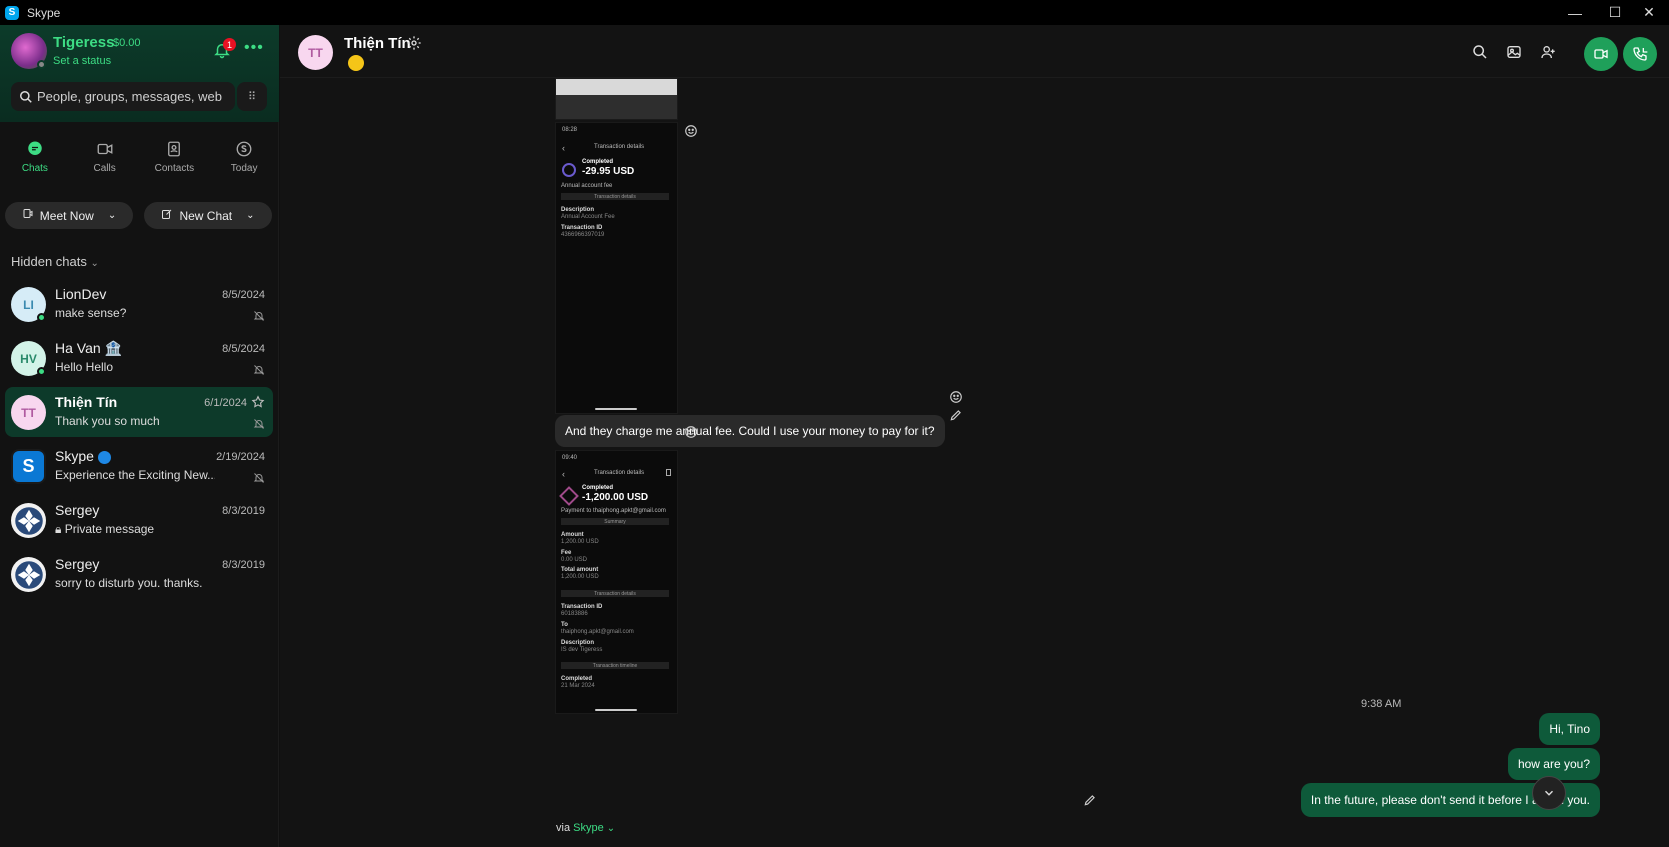 Image resolution: width=1669 pixels, height=847 pixels. Describe the element at coordinates (1649, 12) in the screenshot. I see `close-button: ✕` at that location.